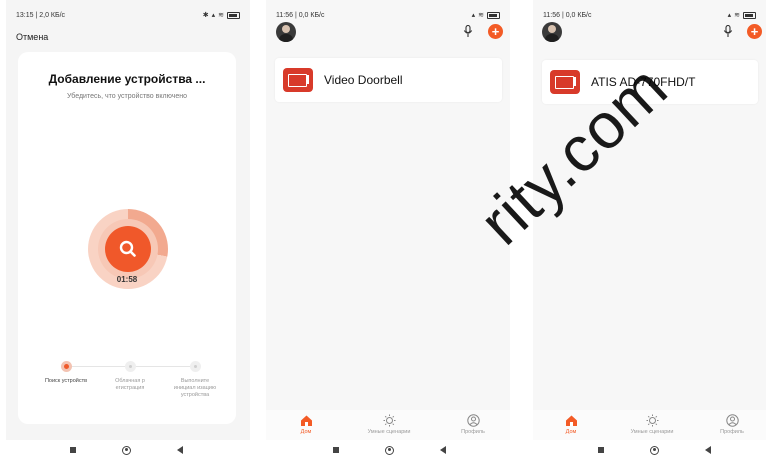 The image size is (768, 456). I want to click on status-time: 13:15 | 2,0 КБ/с, so click(41, 15).